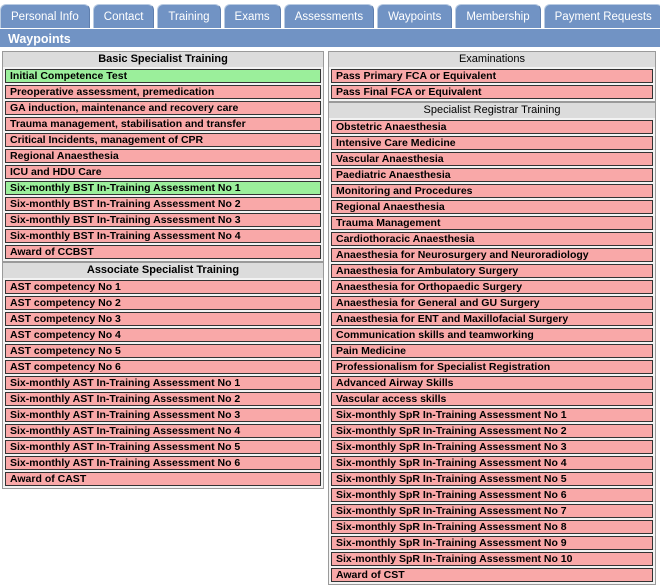 This screenshot has height=585, width=660. Describe the element at coordinates (123, 16) in the screenshot. I see `tab-contact: Contact` at that location.